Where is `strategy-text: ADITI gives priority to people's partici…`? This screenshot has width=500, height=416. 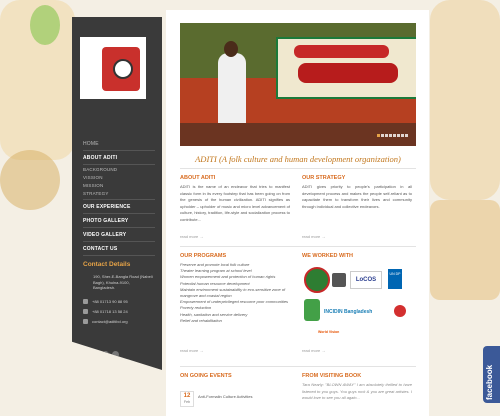
strategy-text: ADITI gives priority to people's partici… is located at coordinates (357, 196).